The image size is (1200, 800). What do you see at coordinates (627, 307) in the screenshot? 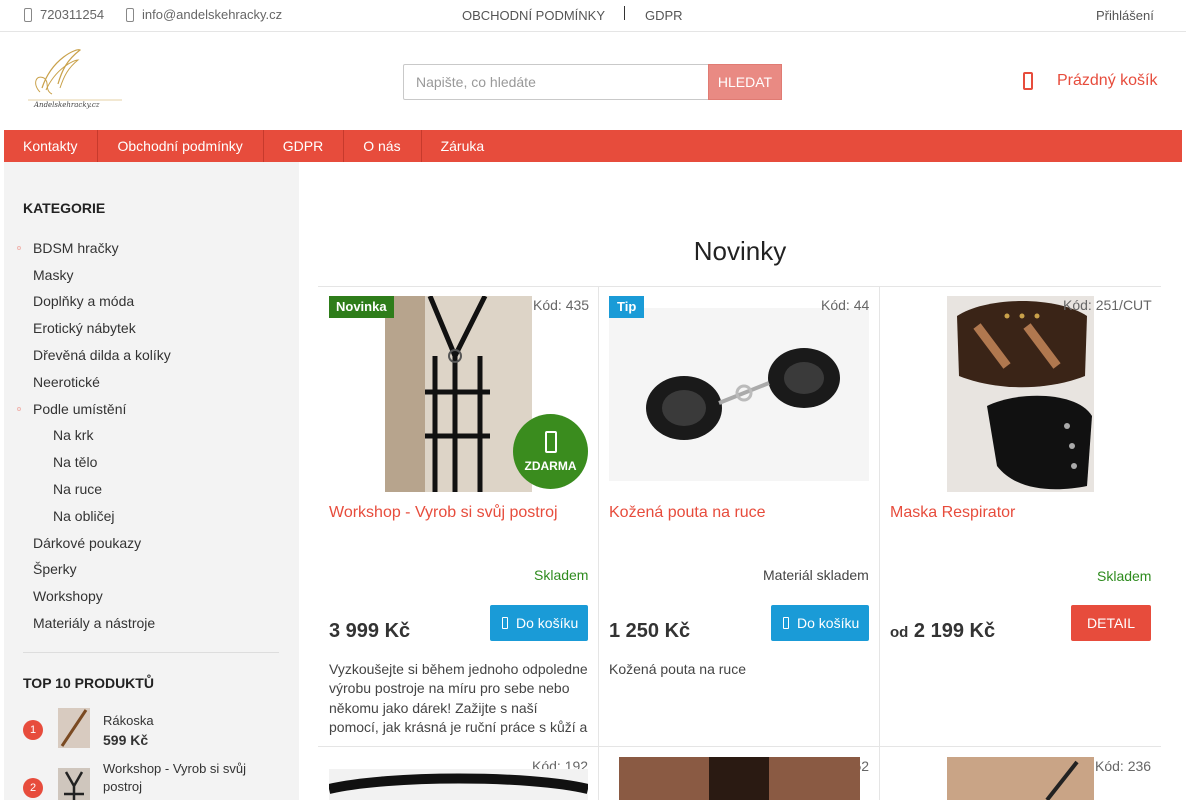
I see `badge-tip: Tip` at bounding box center [627, 307].